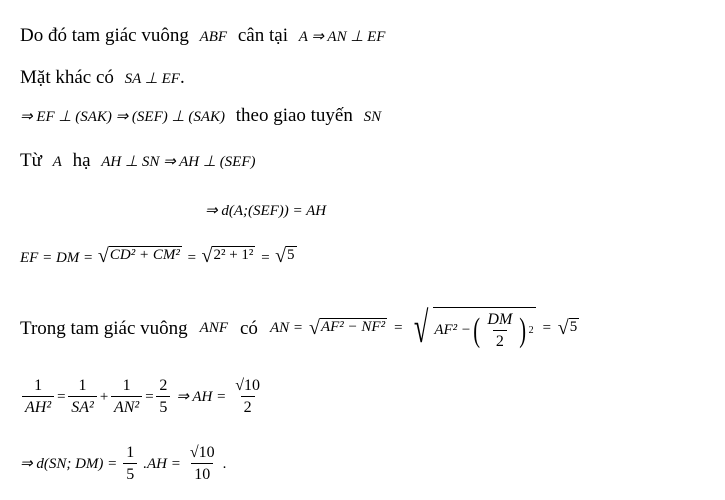 The image size is (725, 500). I want to click on fraction: 1 AH², so click(38, 396).